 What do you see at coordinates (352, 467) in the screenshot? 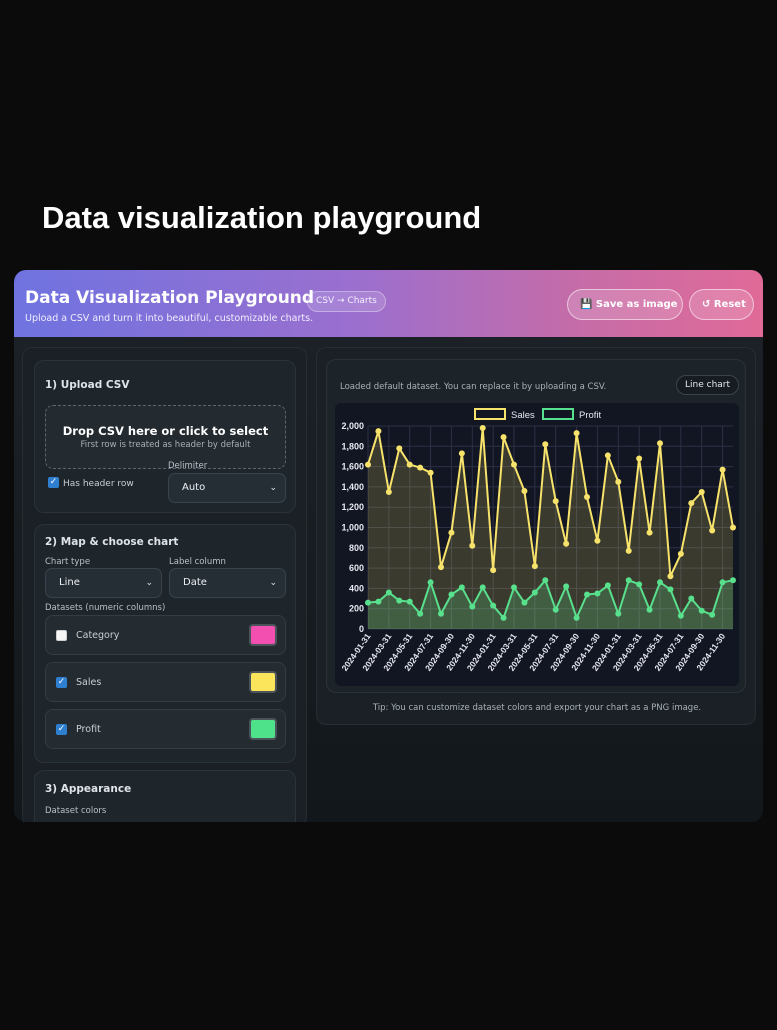
I see `y-tick-label: 1,600` at bounding box center [352, 467].